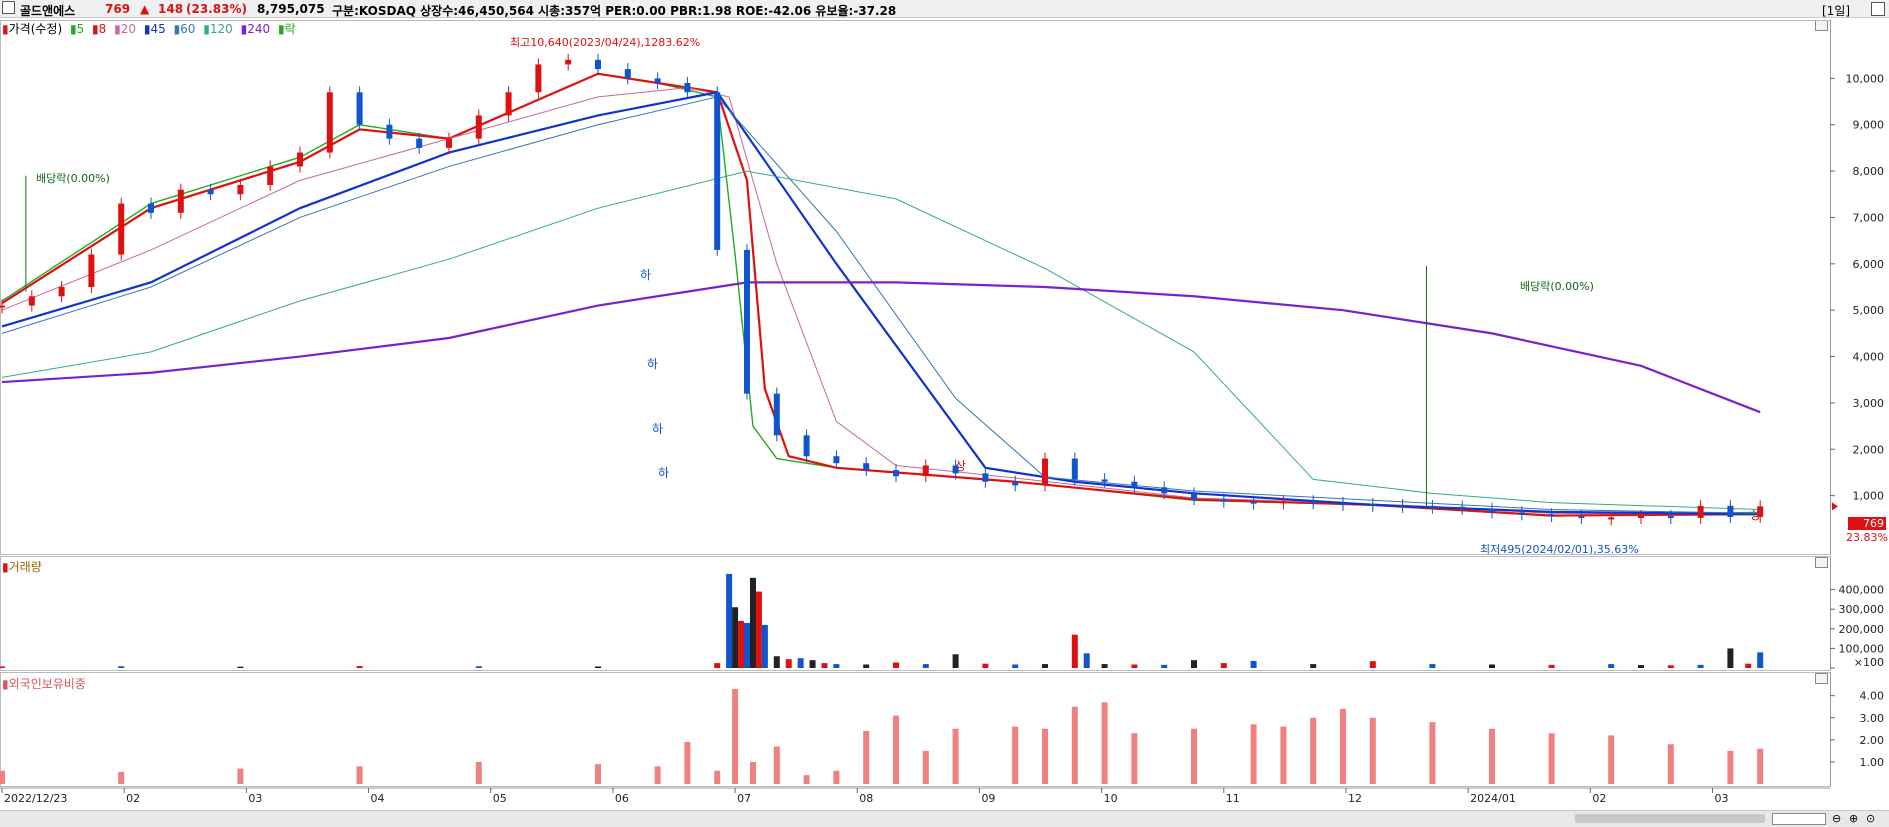 This screenshot has width=1889, height=827. What do you see at coordinates (1869, 403) in the screenshot?
I see `y-tick-label: 3,000` at bounding box center [1869, 403].